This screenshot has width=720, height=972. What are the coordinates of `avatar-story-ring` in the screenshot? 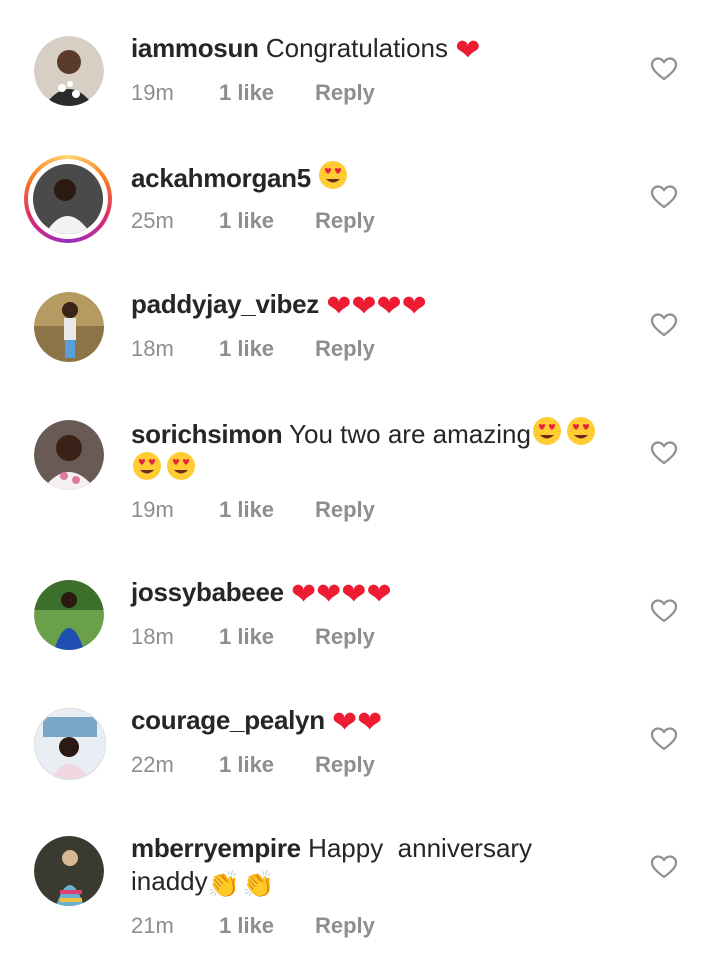 It's located at (68, 199).